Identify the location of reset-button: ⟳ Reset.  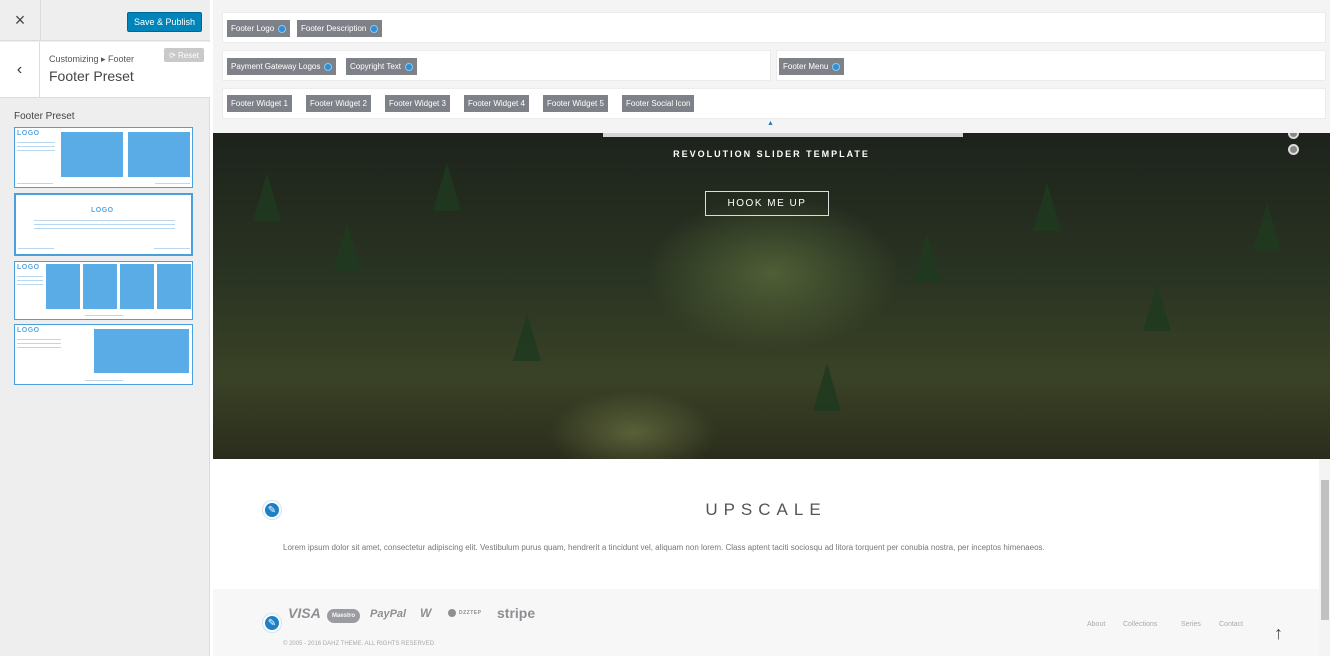
(184, 55).